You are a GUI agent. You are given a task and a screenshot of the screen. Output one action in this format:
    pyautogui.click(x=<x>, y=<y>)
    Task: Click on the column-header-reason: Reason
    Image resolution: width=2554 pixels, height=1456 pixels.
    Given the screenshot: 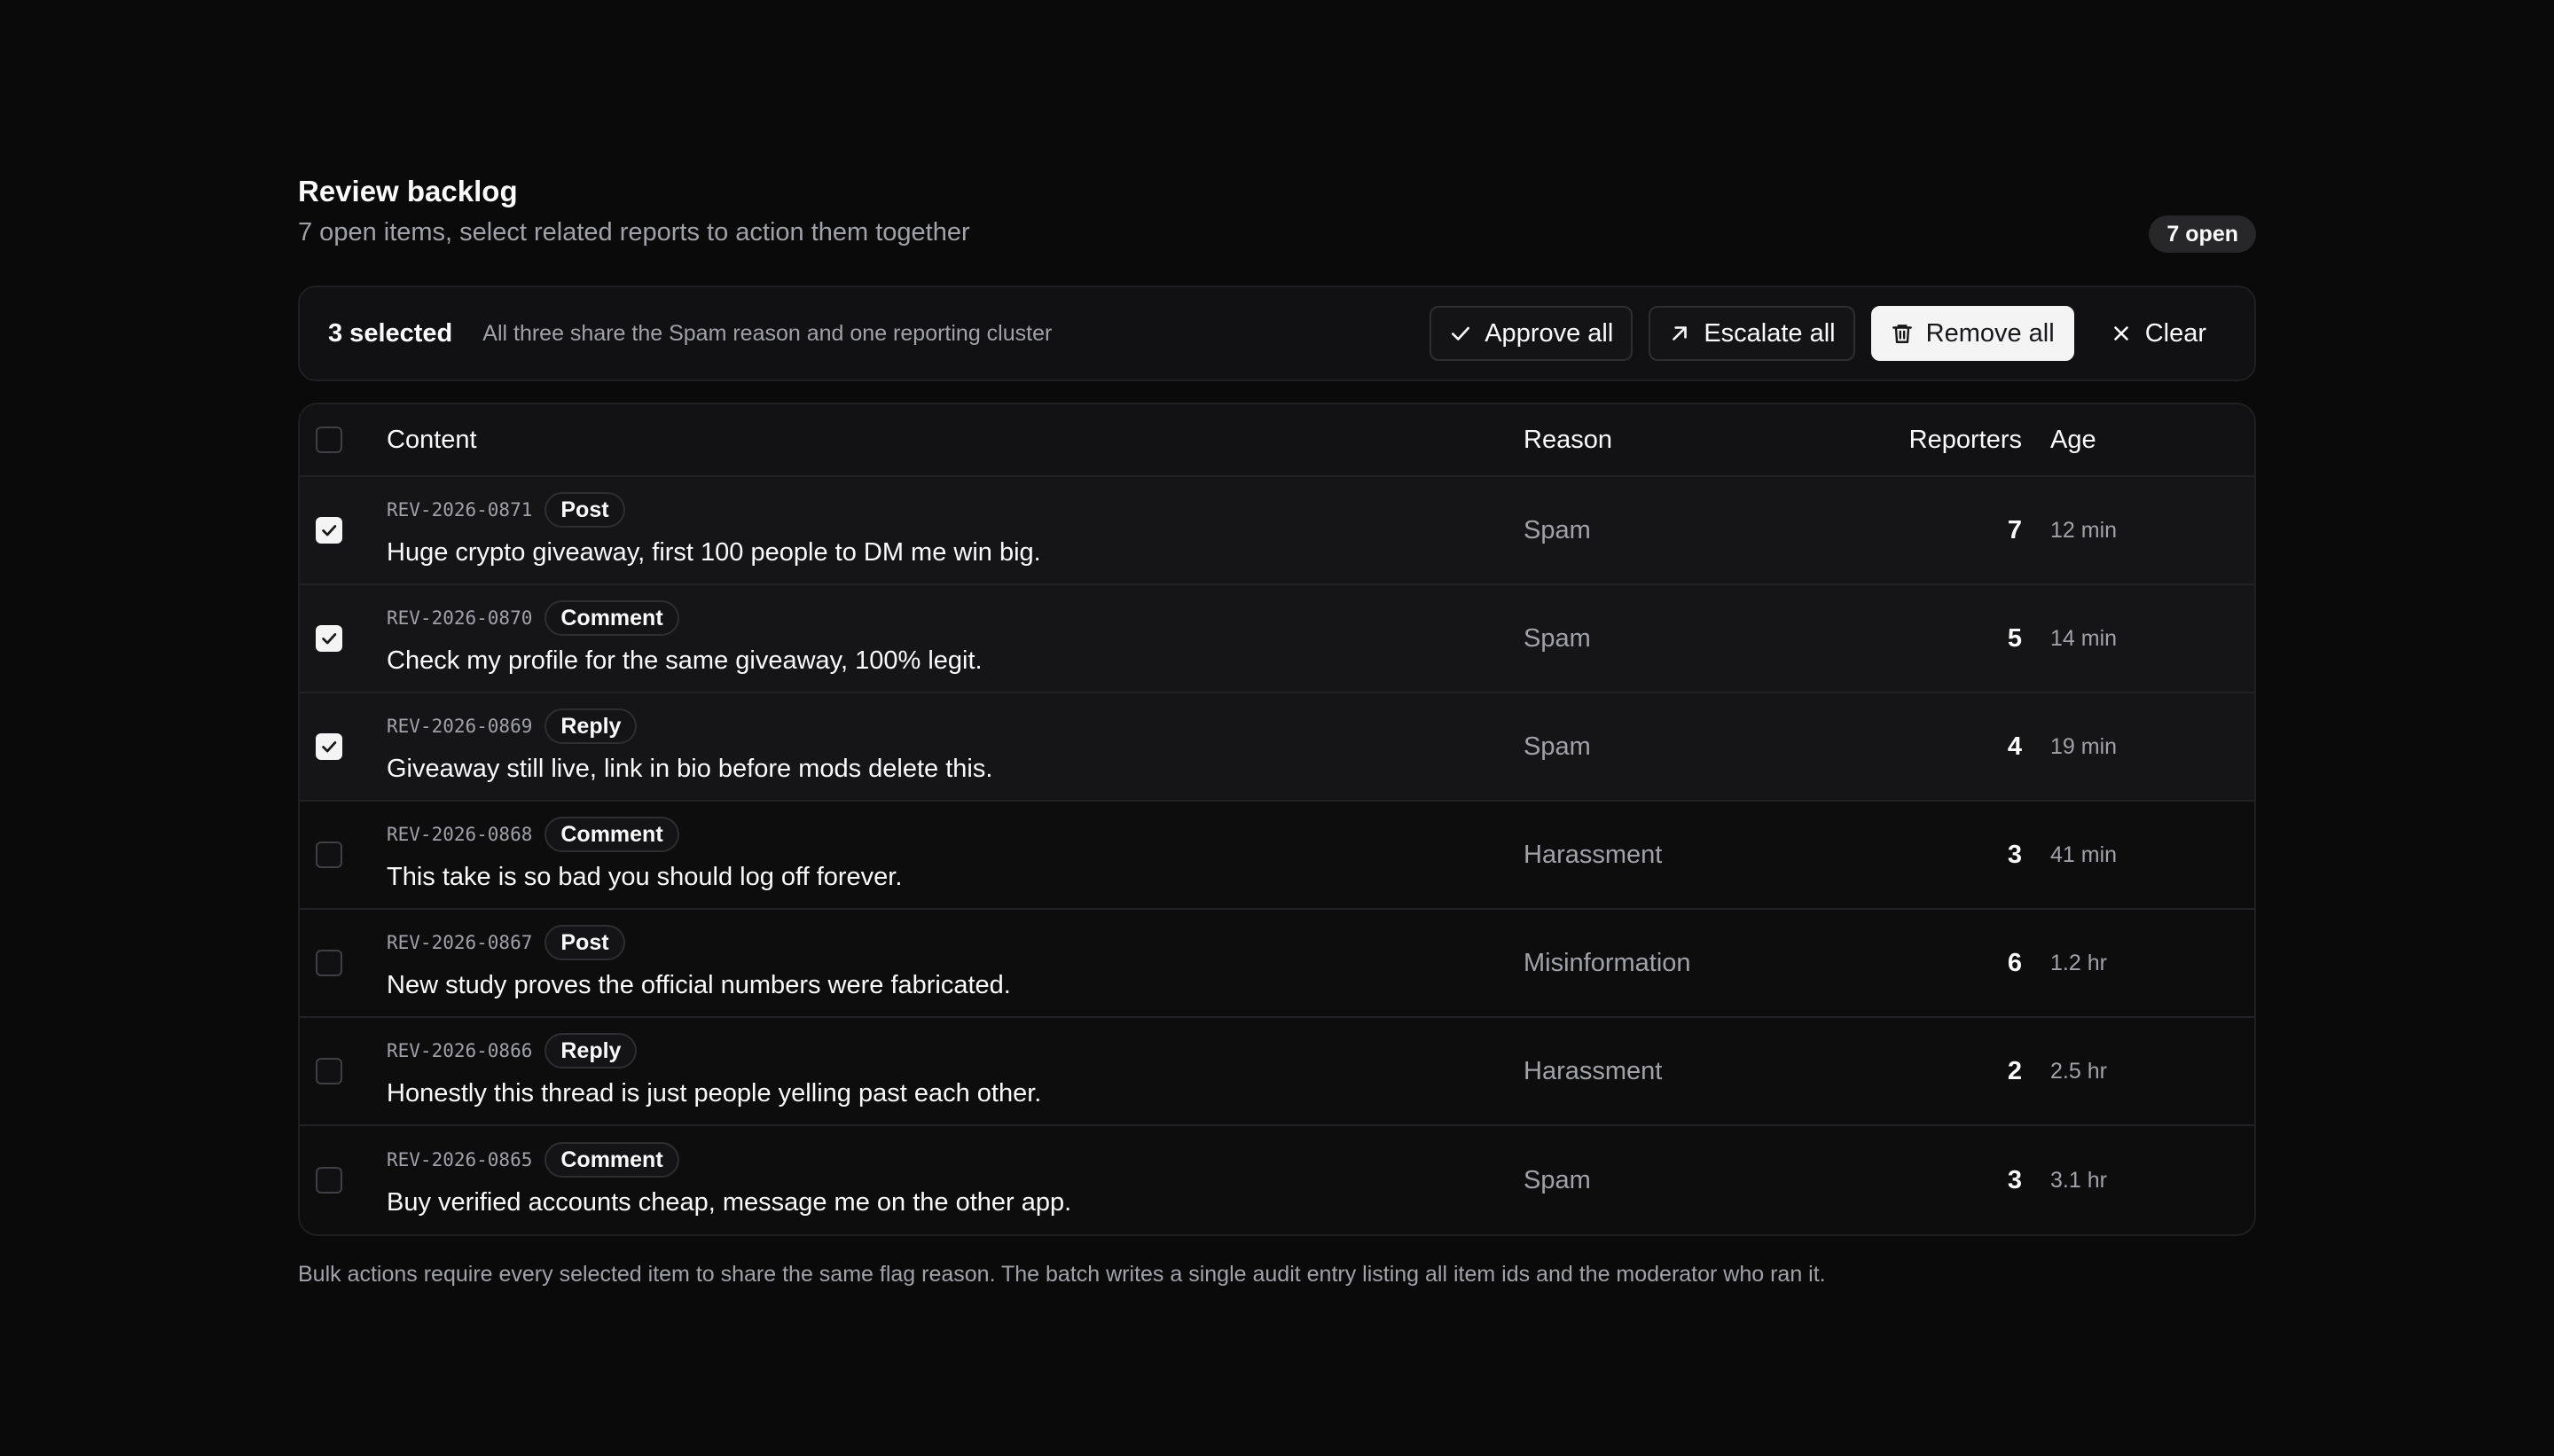 What is the action you would take?
    pyautogui.click(x=1710, y=440)
    